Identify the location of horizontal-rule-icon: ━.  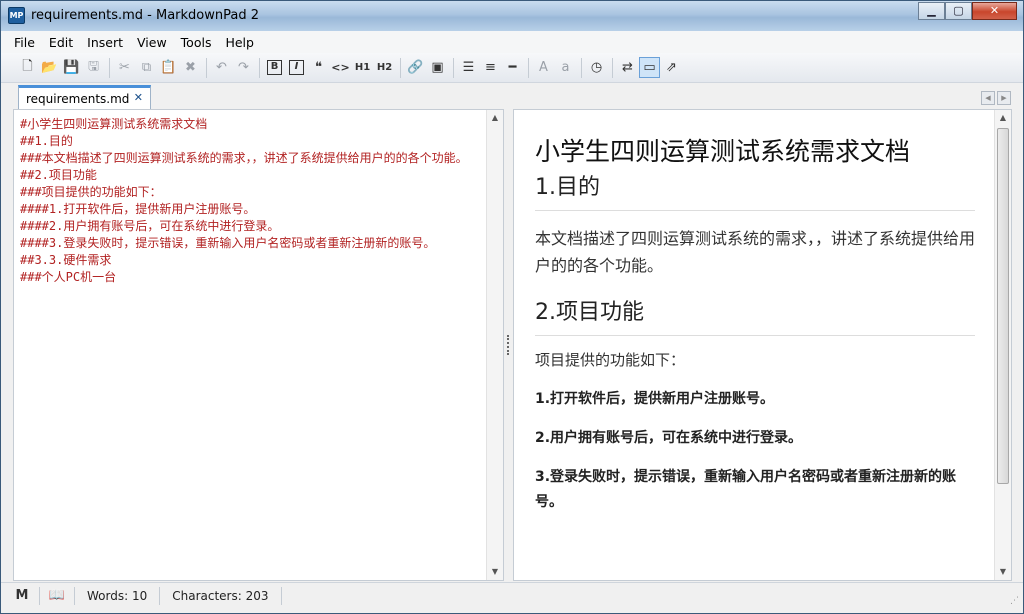
(512, 67).